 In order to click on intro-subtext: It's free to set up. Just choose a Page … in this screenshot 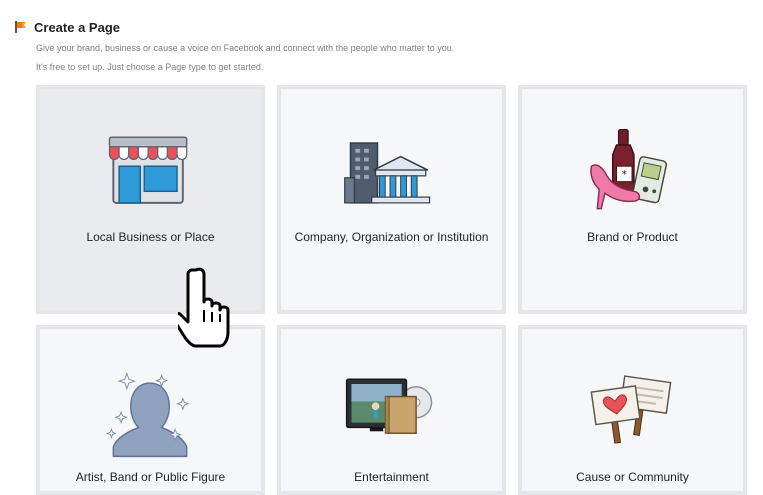, I will do `click(150, 67)`.